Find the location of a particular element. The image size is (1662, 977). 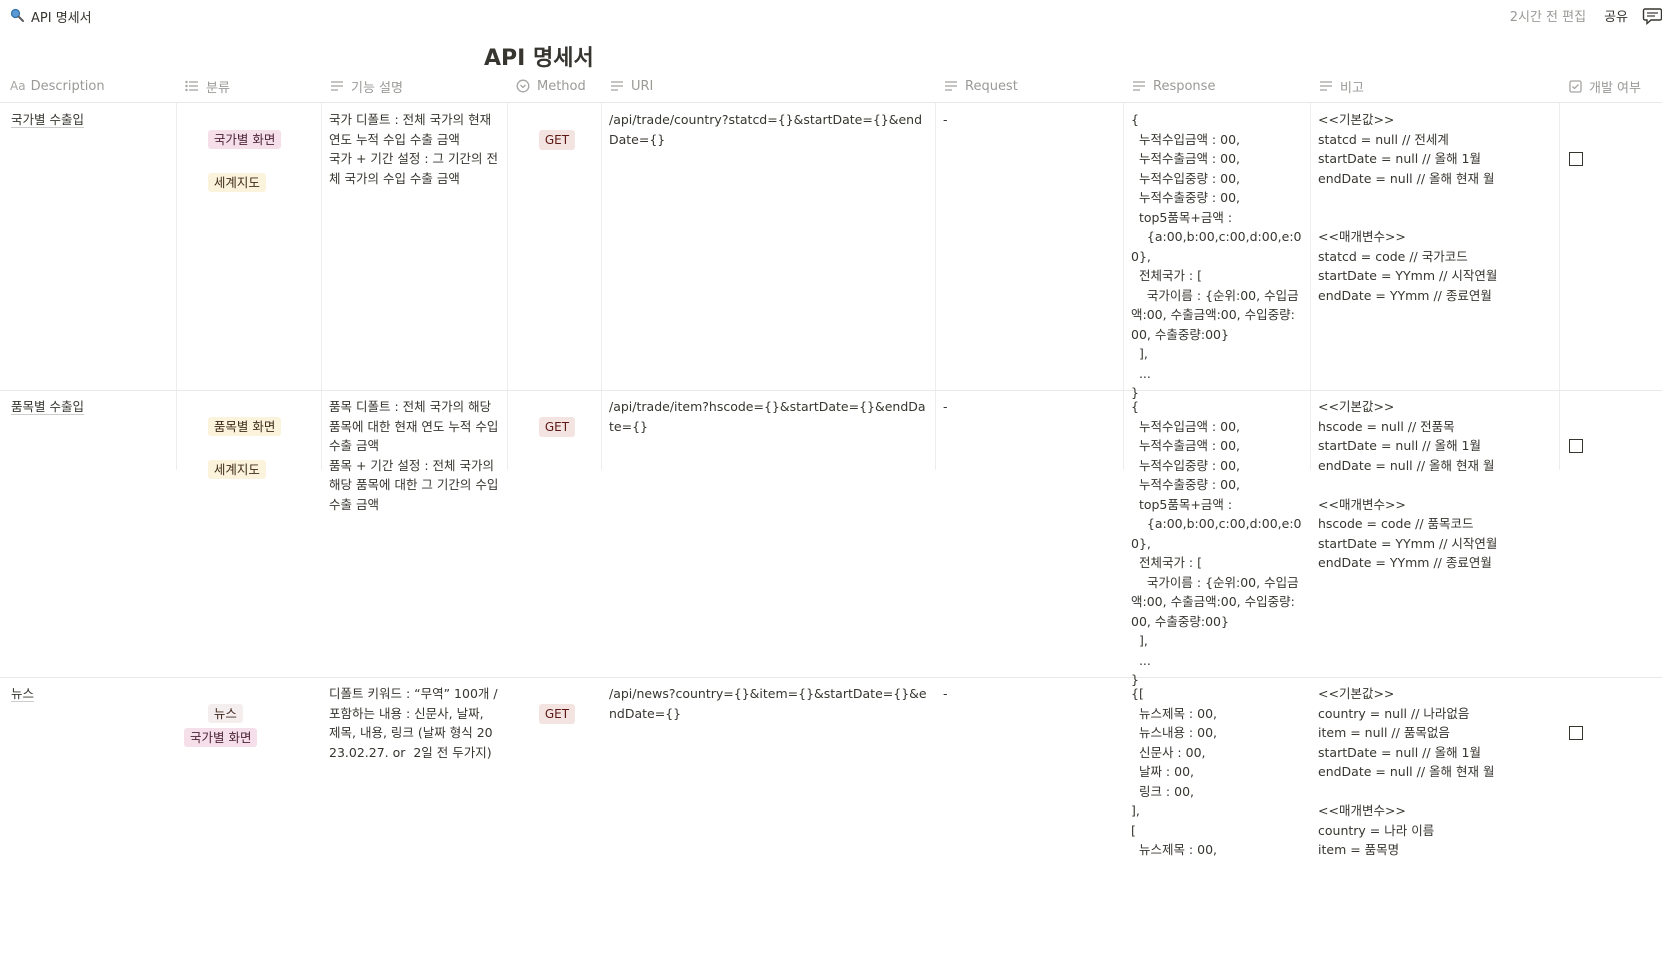

breadcrumb: API 명세서 is located at coordinates (51, 16).